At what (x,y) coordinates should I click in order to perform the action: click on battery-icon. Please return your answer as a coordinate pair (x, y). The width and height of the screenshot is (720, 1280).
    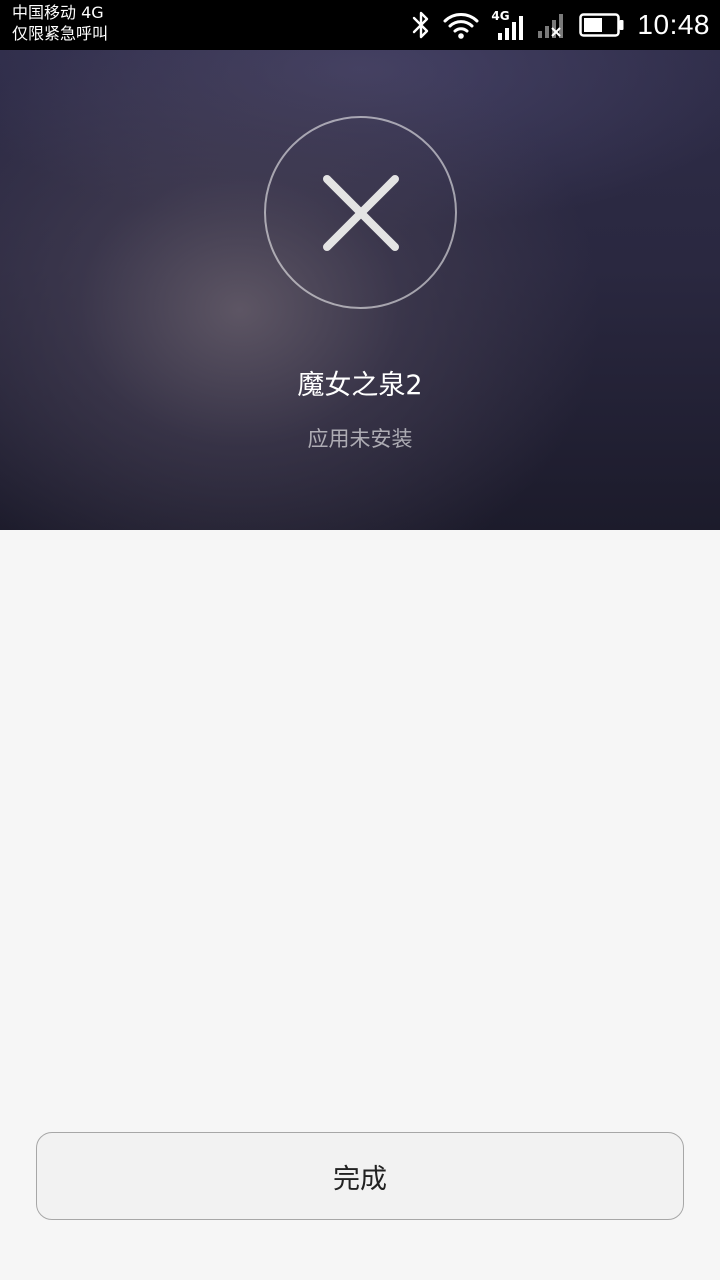
    Looking at the image, I should click on (602, 25).